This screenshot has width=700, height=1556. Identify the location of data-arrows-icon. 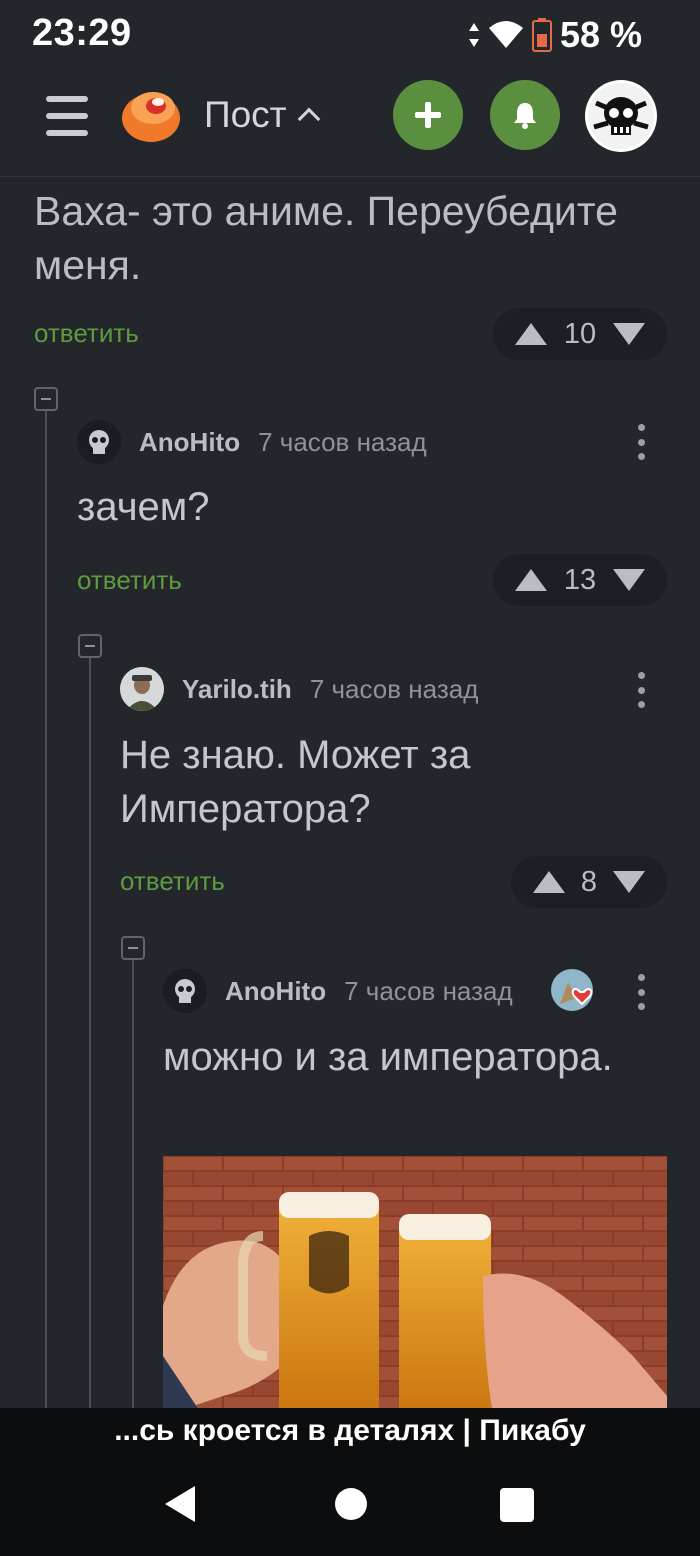
(473, 35).